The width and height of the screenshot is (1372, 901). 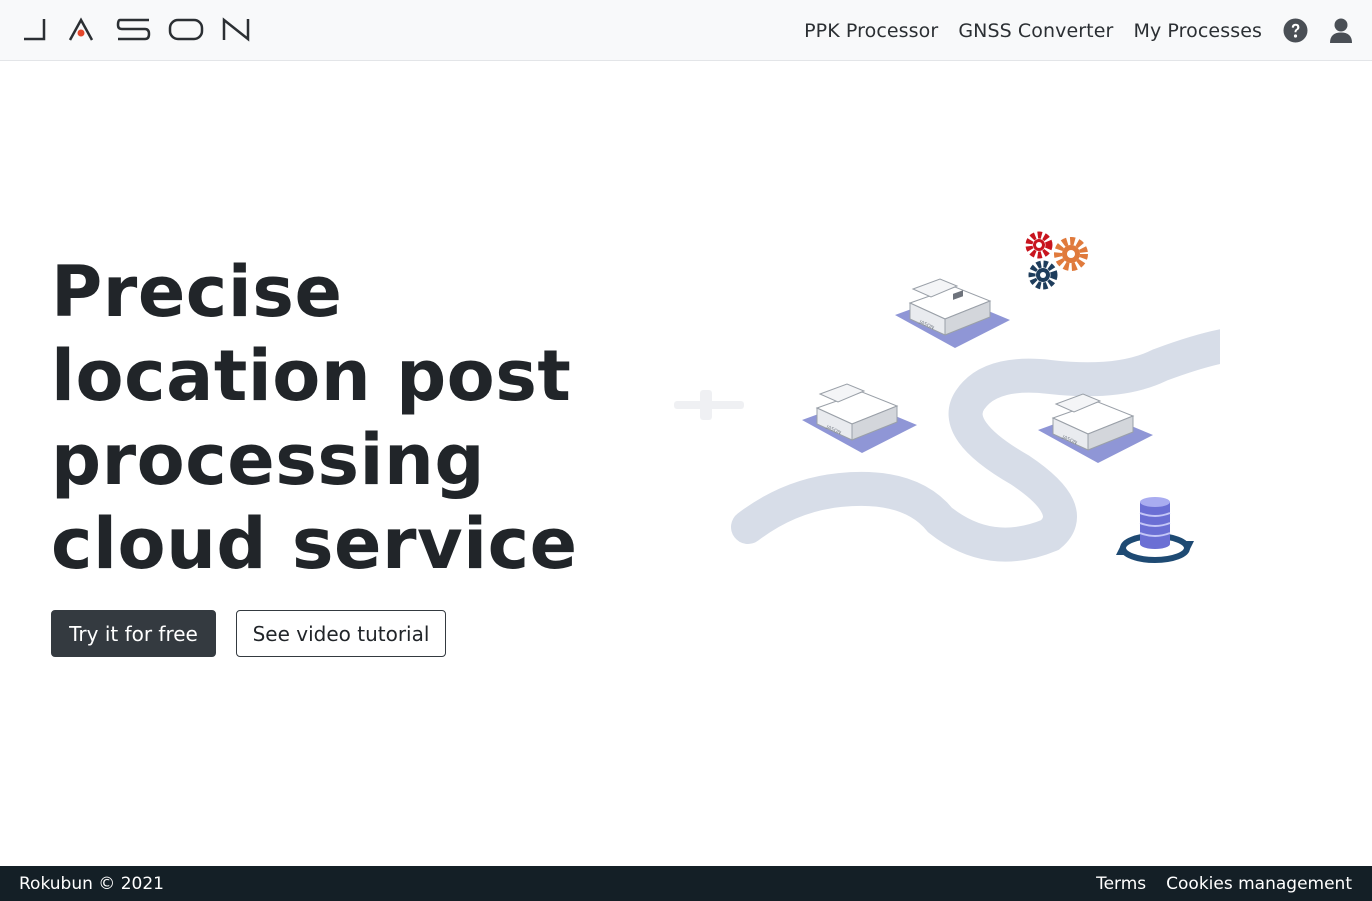 I want to click on building-3: JASON, so click(x=1095, y=428).